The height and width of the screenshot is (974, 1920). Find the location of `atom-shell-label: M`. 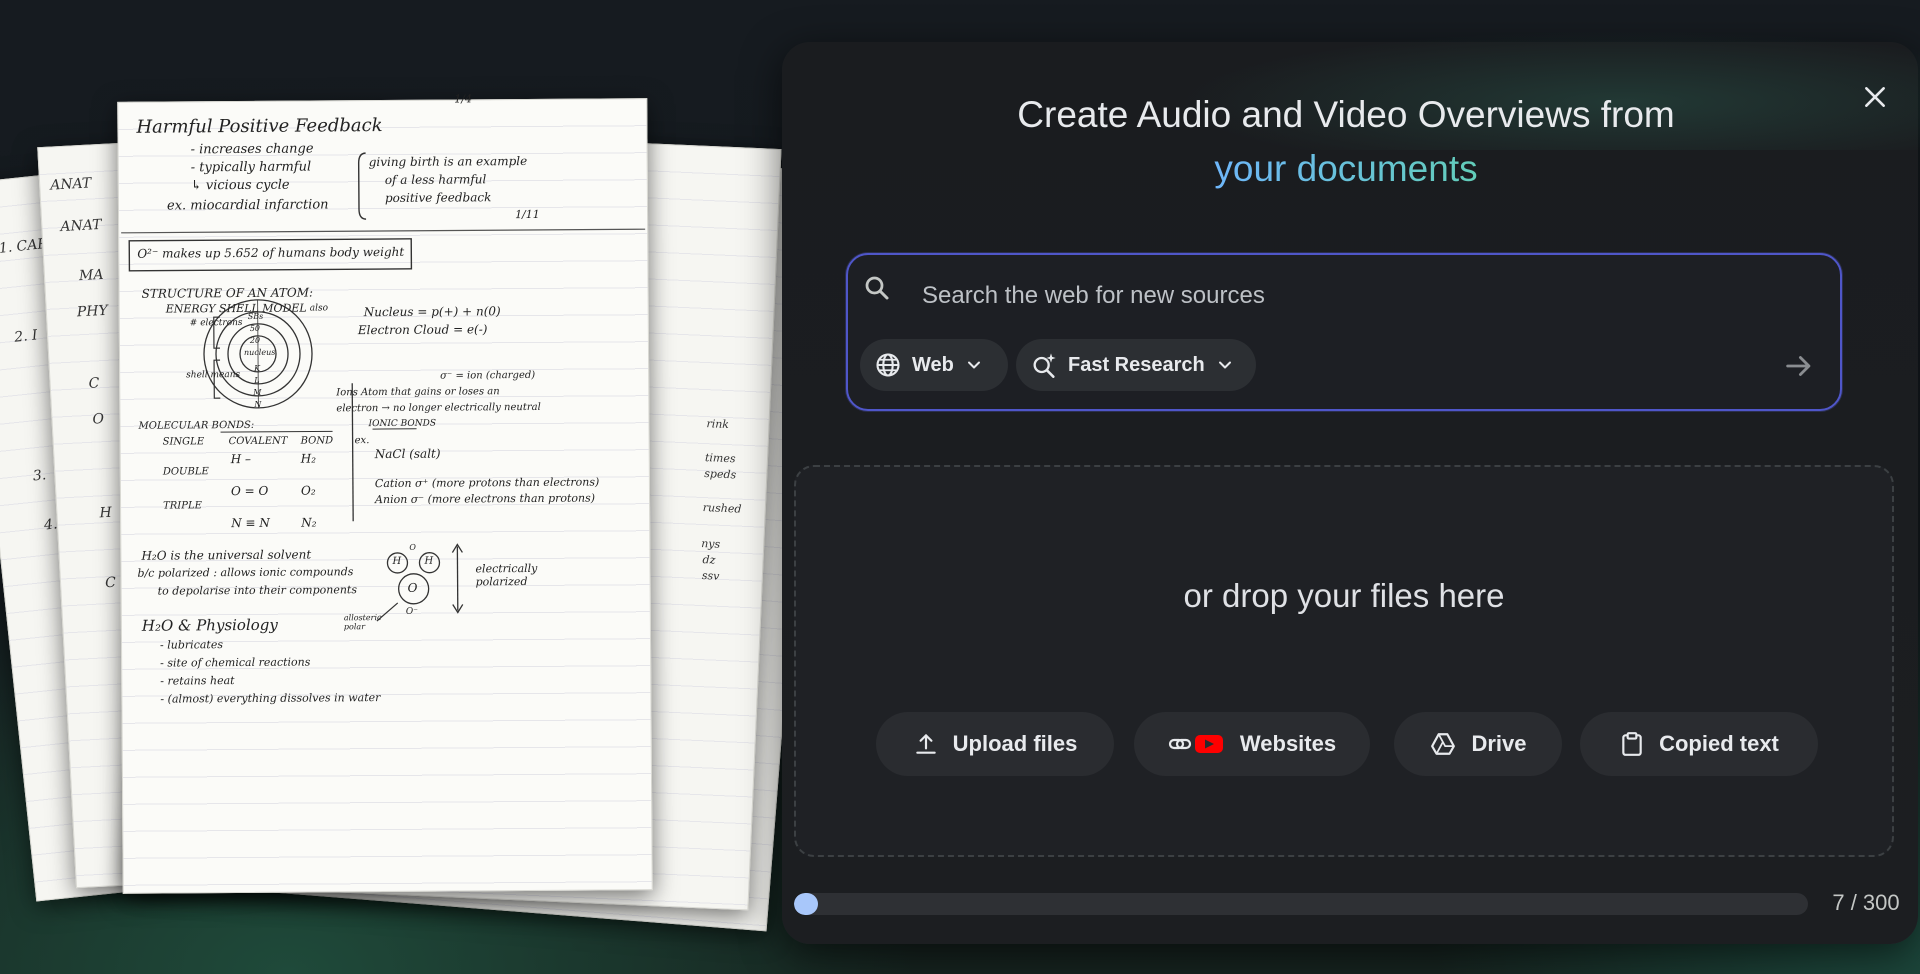

atom-shell-label: M is located at coordinates (257, 392).